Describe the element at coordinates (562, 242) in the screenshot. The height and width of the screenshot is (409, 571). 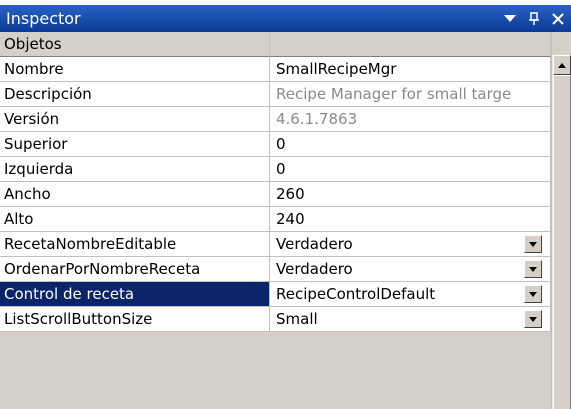
I see `scrollbar-thumb` at that location.